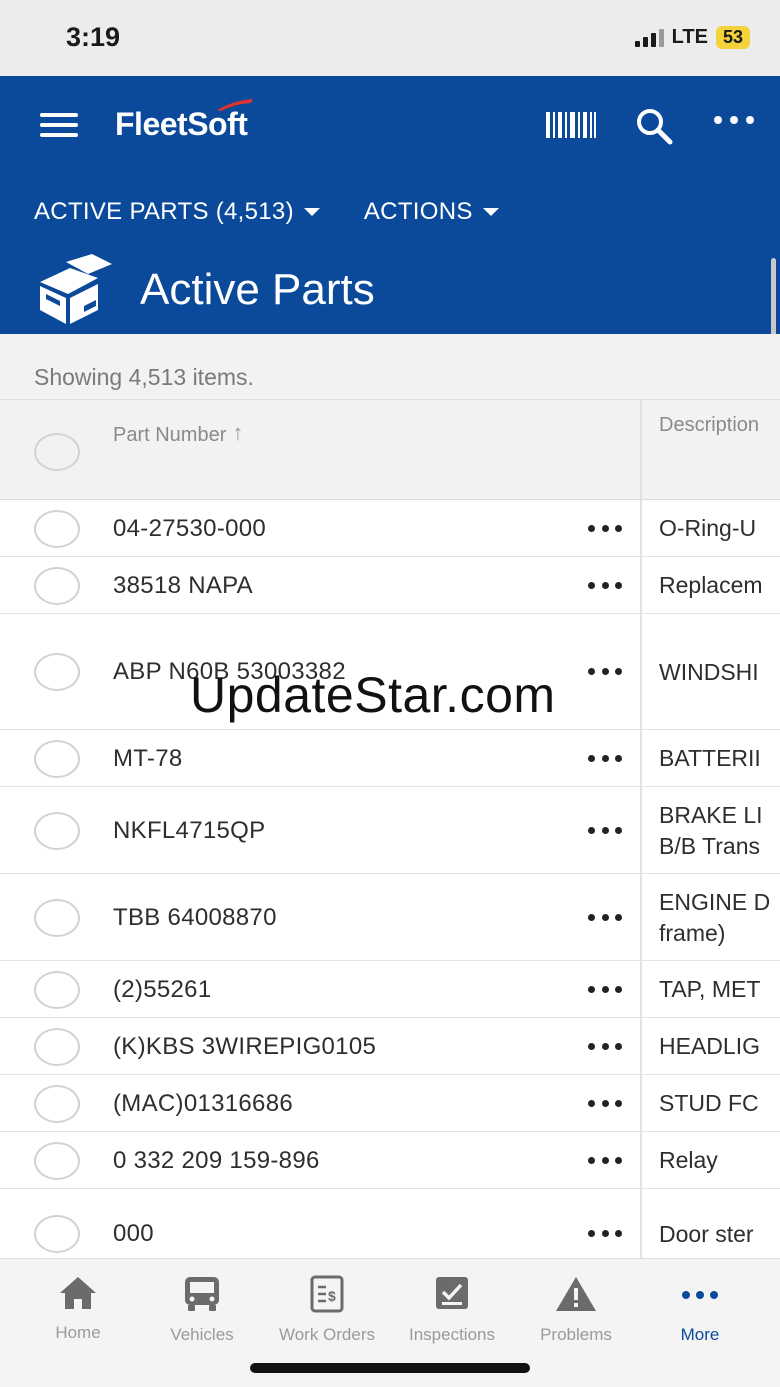  I want to click on results-summary: Showing 4,513 items., so click(390, 367).